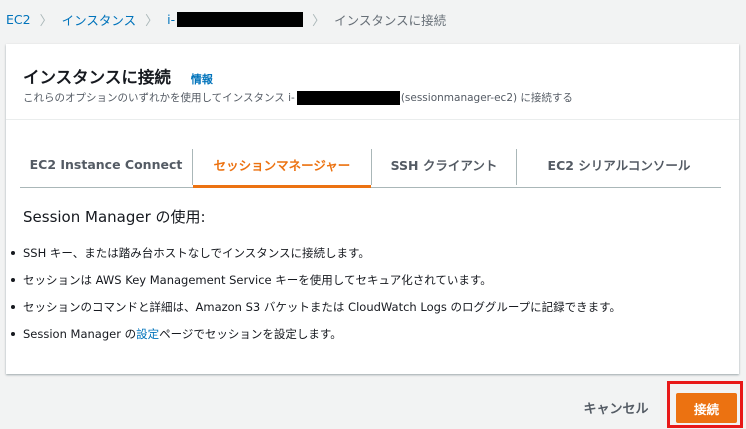 The width and height of the screenshot is (746, 429). What do you see at coordinates (616, 407) in the screenshot?
I see `cancel-button: キャンセル` at bounding box center [616, 407].